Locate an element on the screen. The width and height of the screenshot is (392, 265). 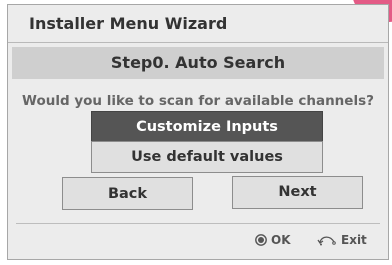
customize-inputs-button: Customize Inputs is located at coordinates (207, 127).